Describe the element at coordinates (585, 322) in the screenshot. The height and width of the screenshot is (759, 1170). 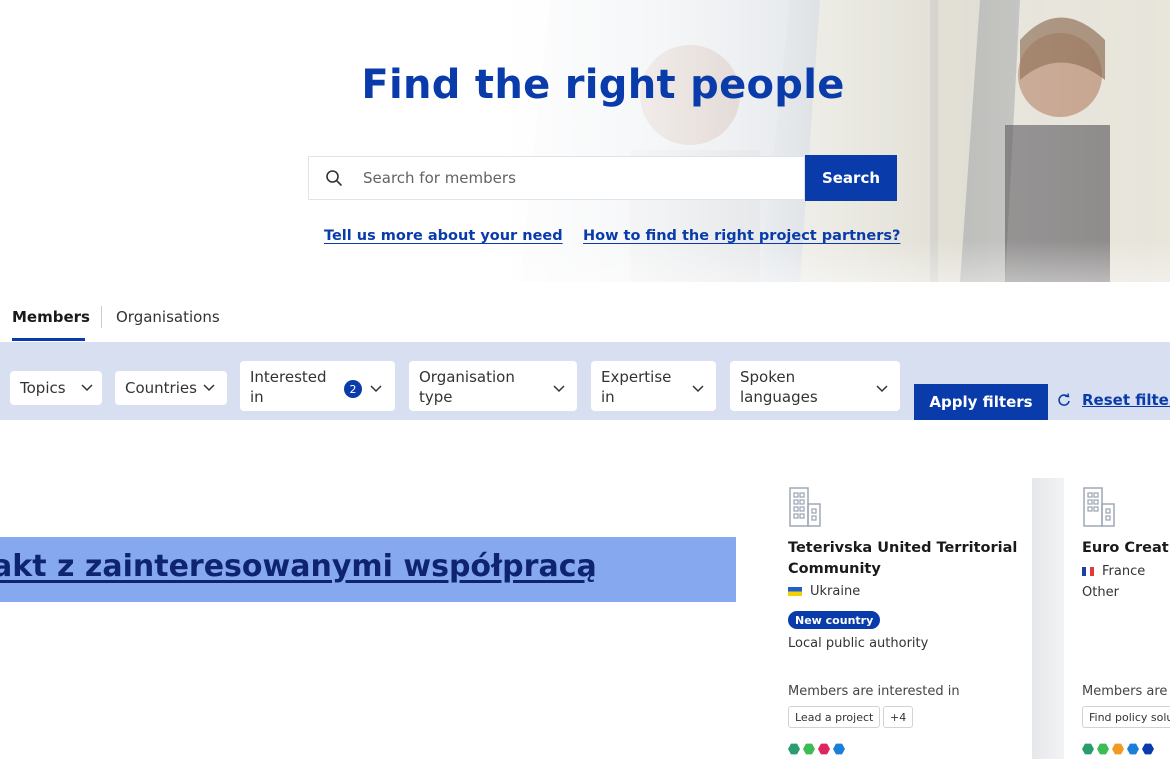
I see `tabs-bar: Members Organisations` at that location.